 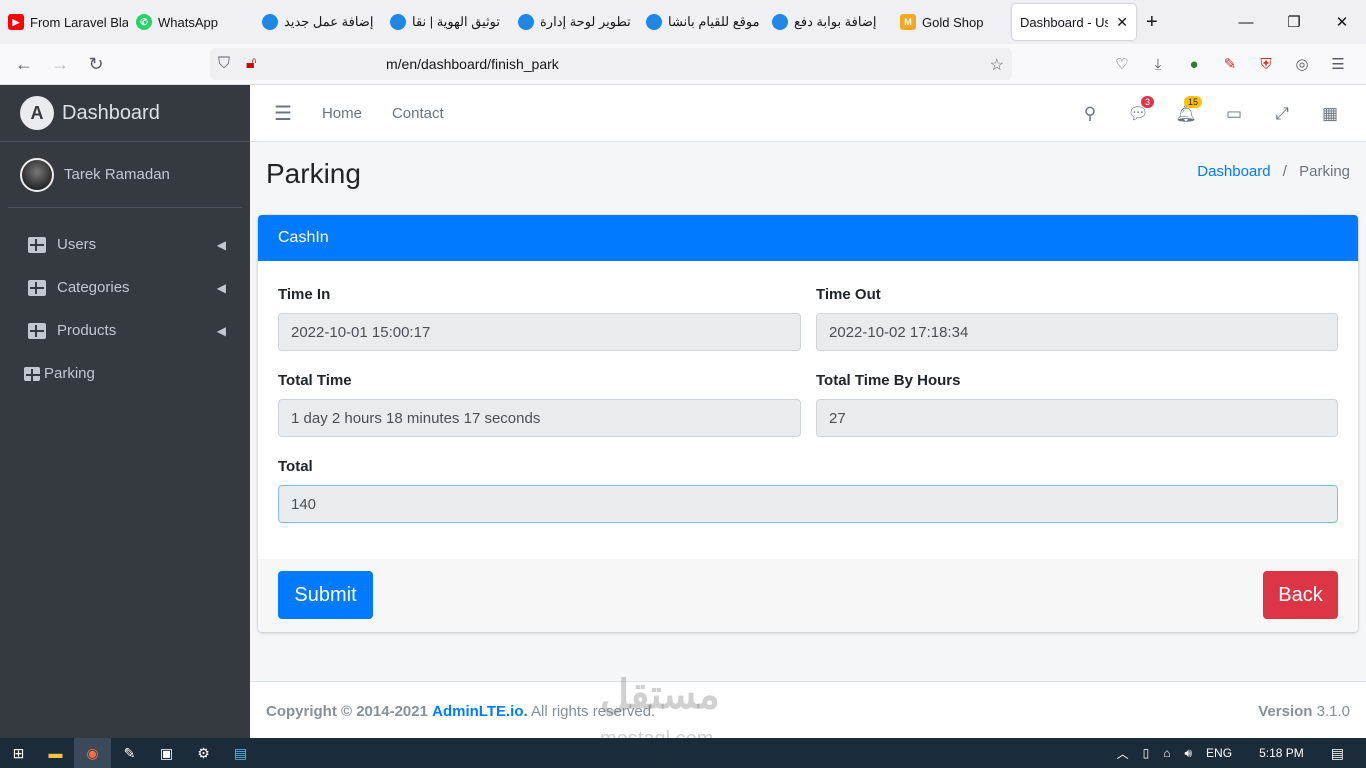 I want to click on download-icon: ⤓, so click(x=1158, y=64).